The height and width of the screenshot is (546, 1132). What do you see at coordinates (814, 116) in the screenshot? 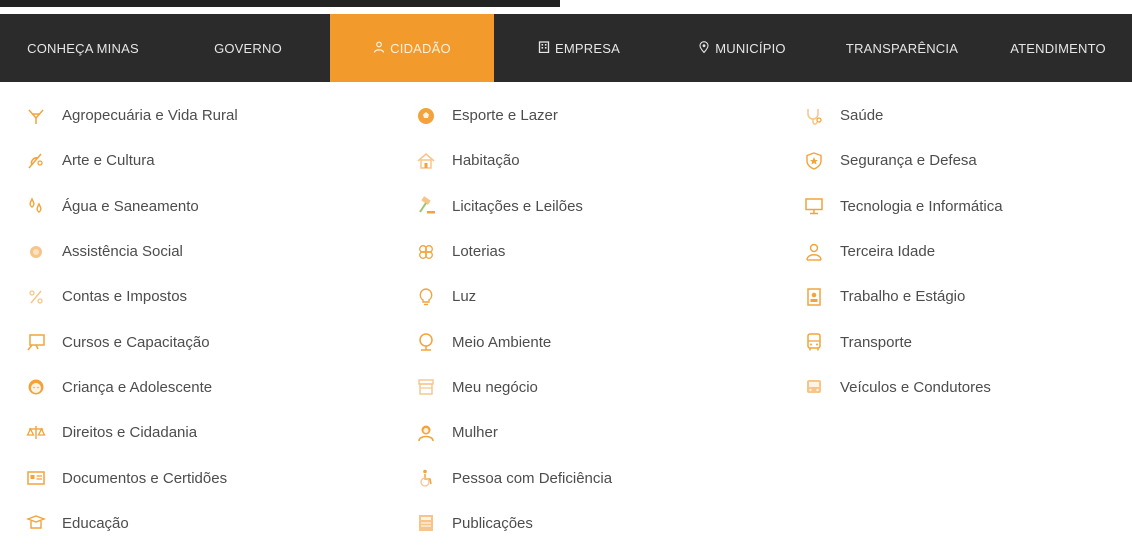
I see `stethoscope-icon` at bounding box center [814, 116].